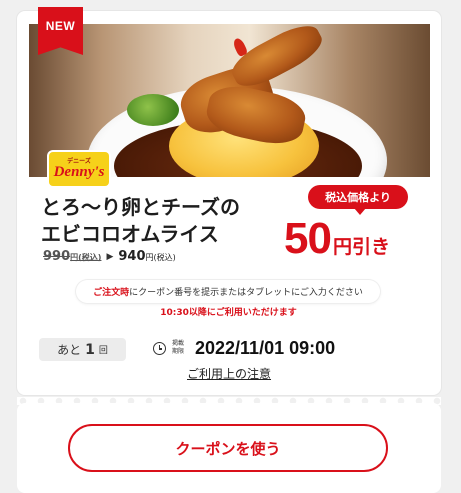 The height and width of the screenshot is (493, 461). Describe the element at coordinates (178, 347) in the screenshot. I see `expiry-label: 掲載期限` at that location.